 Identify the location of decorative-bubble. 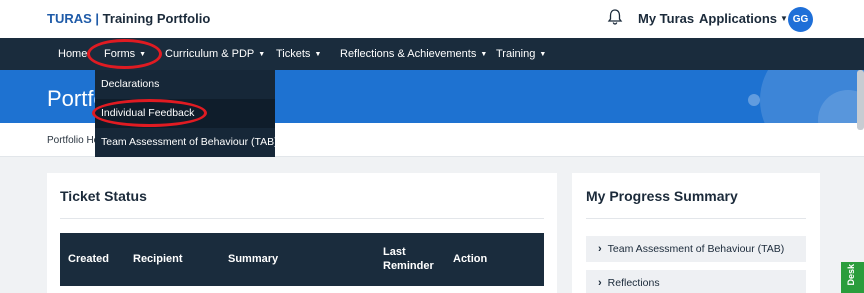
(754, 100).